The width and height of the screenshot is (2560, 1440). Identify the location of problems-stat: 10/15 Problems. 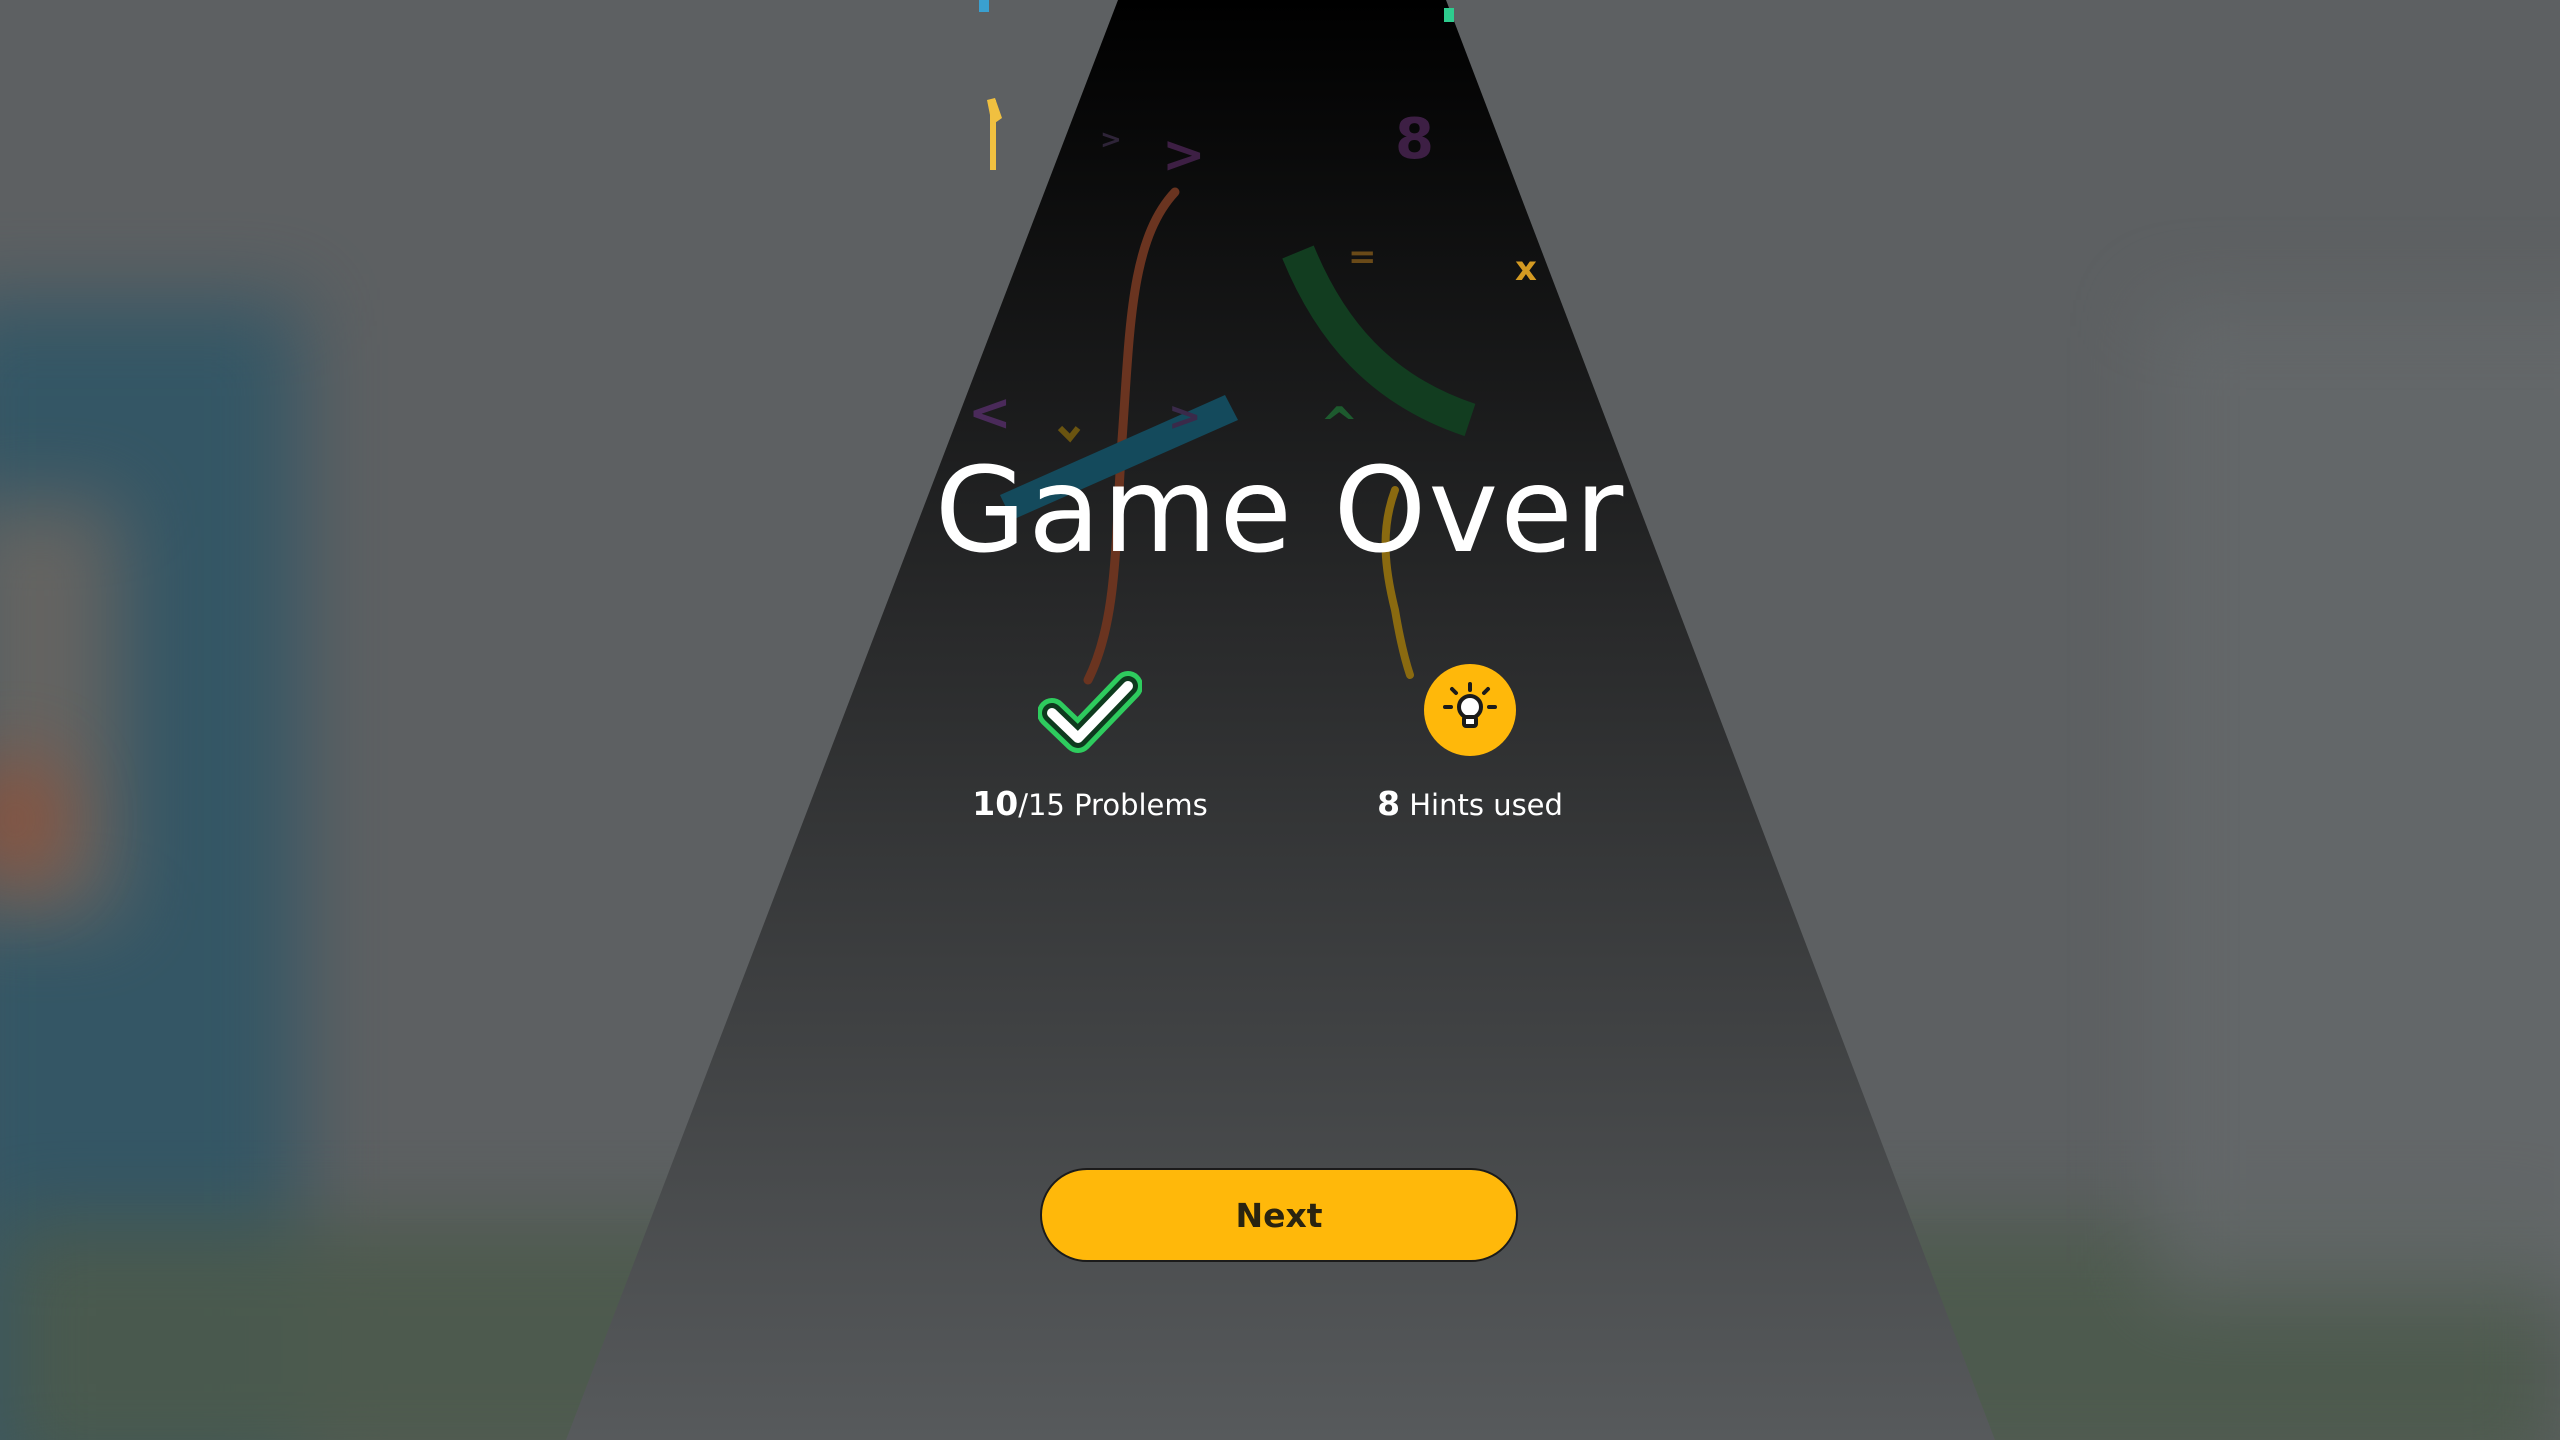
(1090, 740).